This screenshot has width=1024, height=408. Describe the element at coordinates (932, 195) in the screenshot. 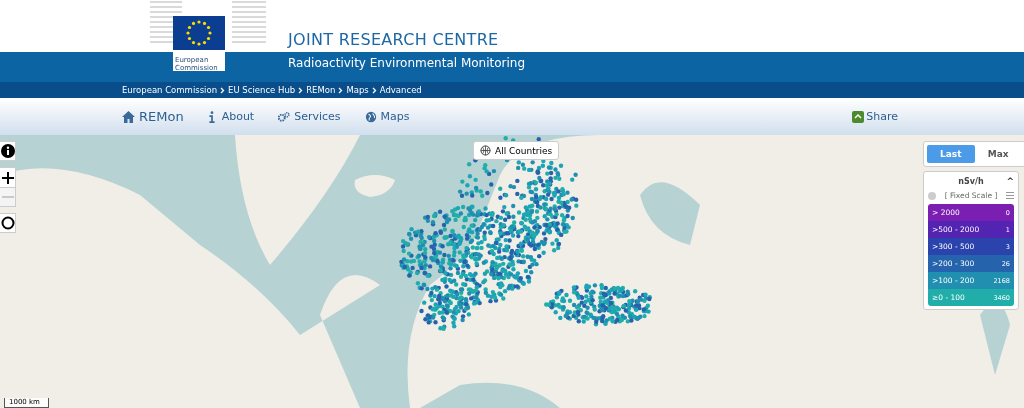

I see `help-icon` at that location.